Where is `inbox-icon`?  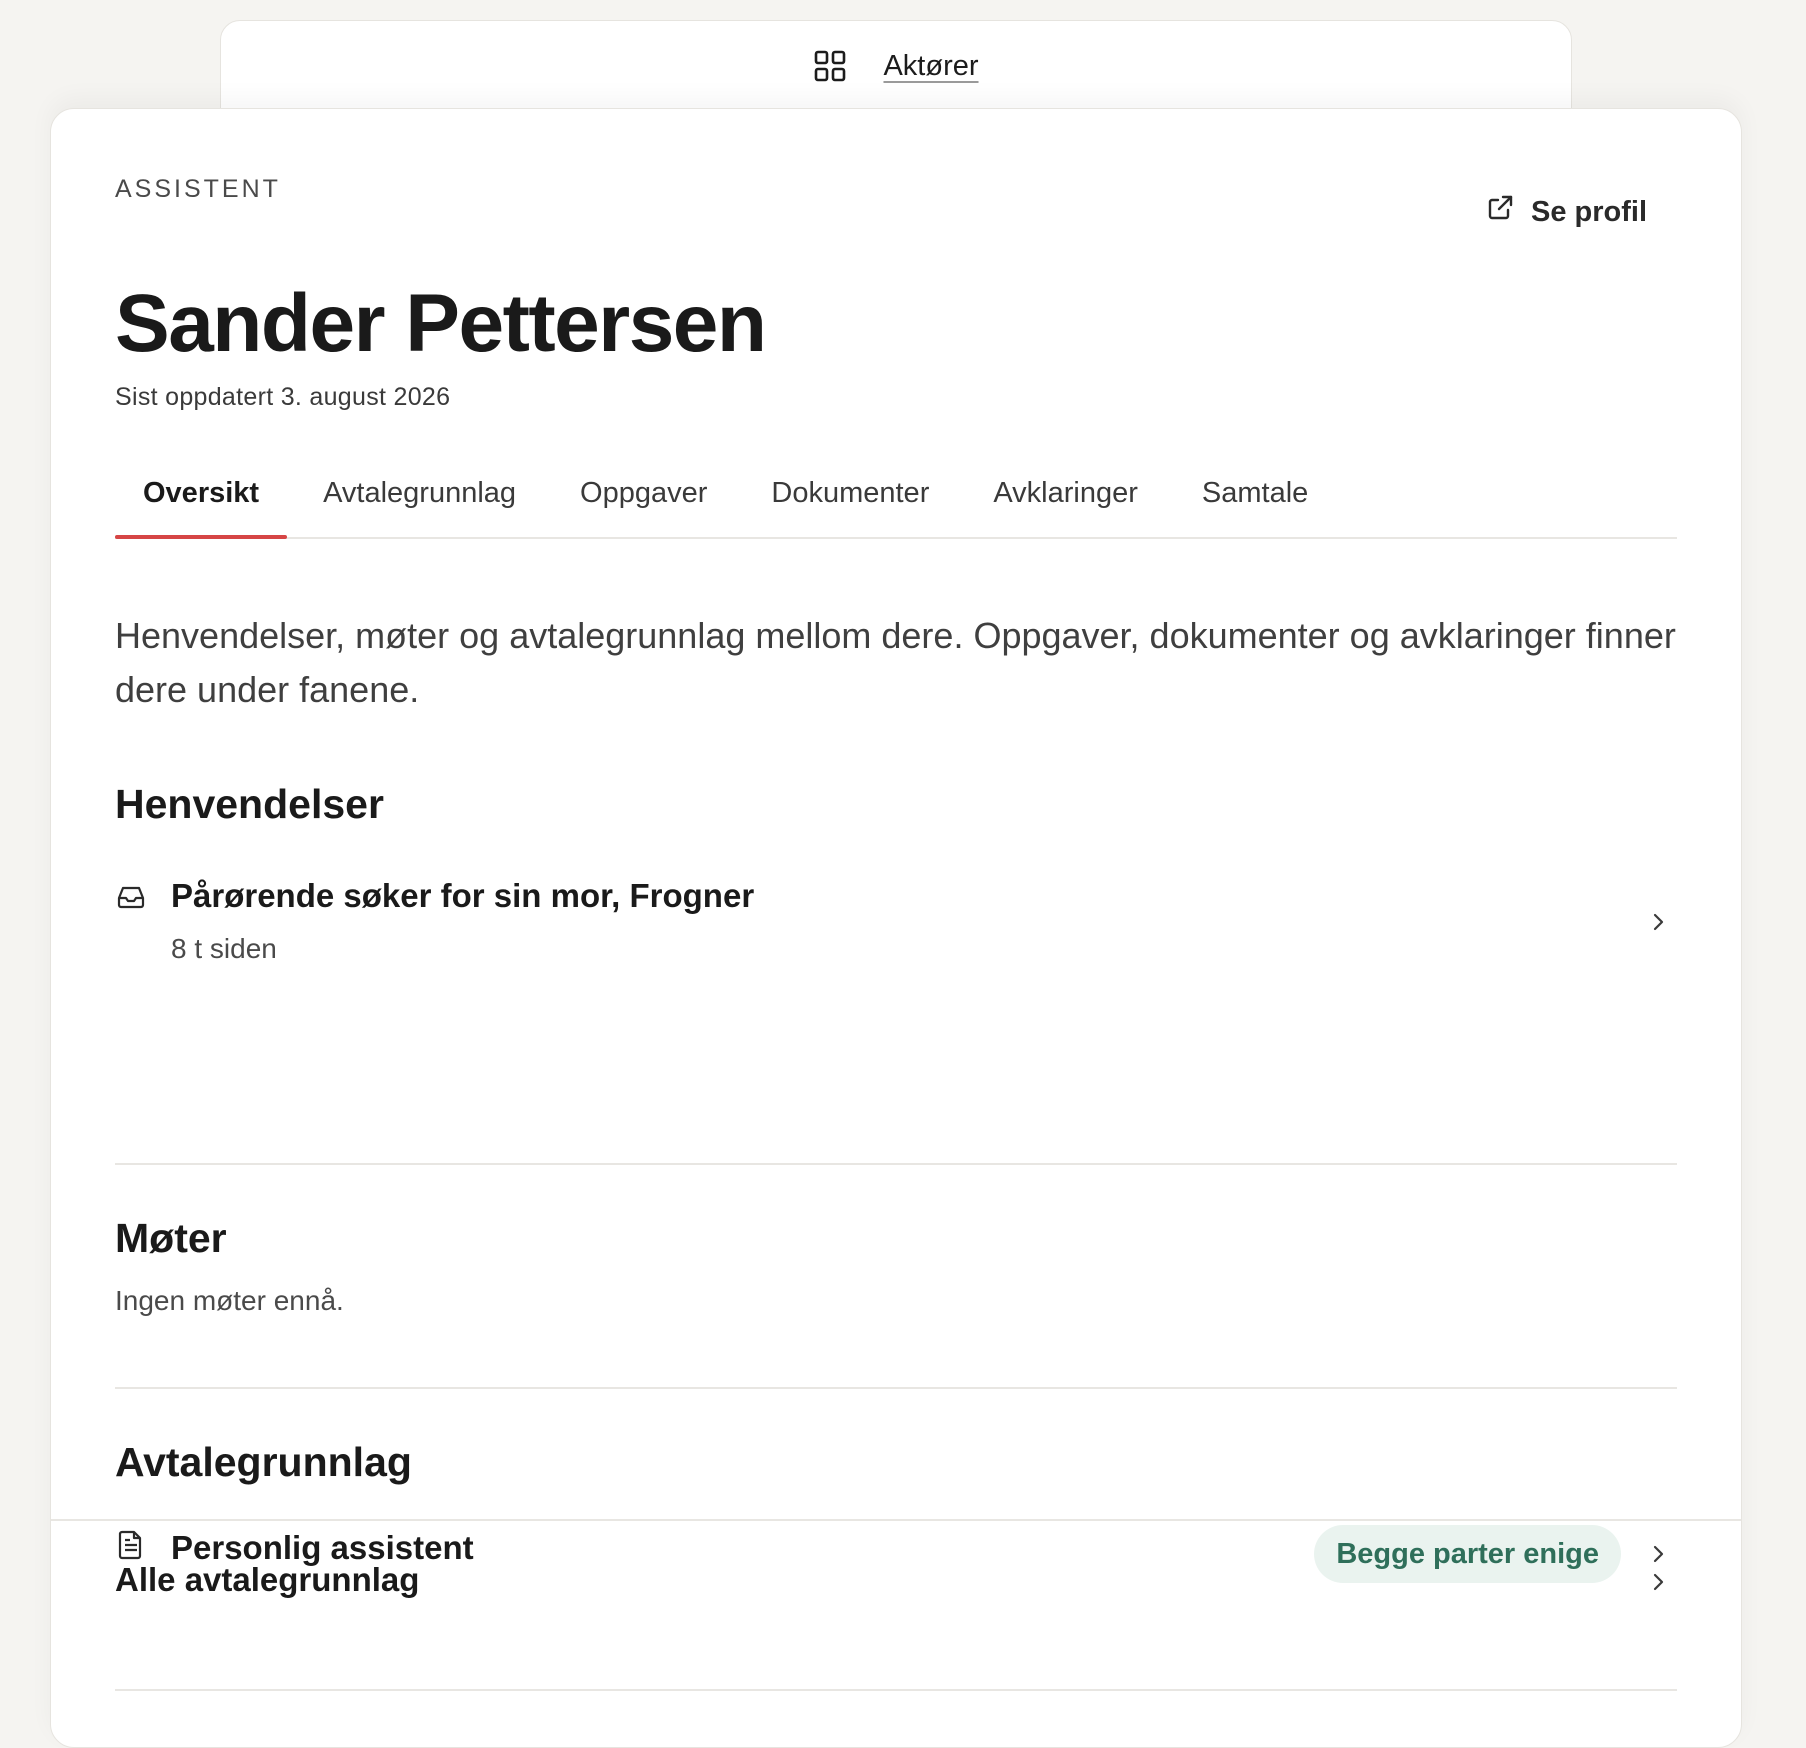
inbox-icon is located at coordinates (131, 897).